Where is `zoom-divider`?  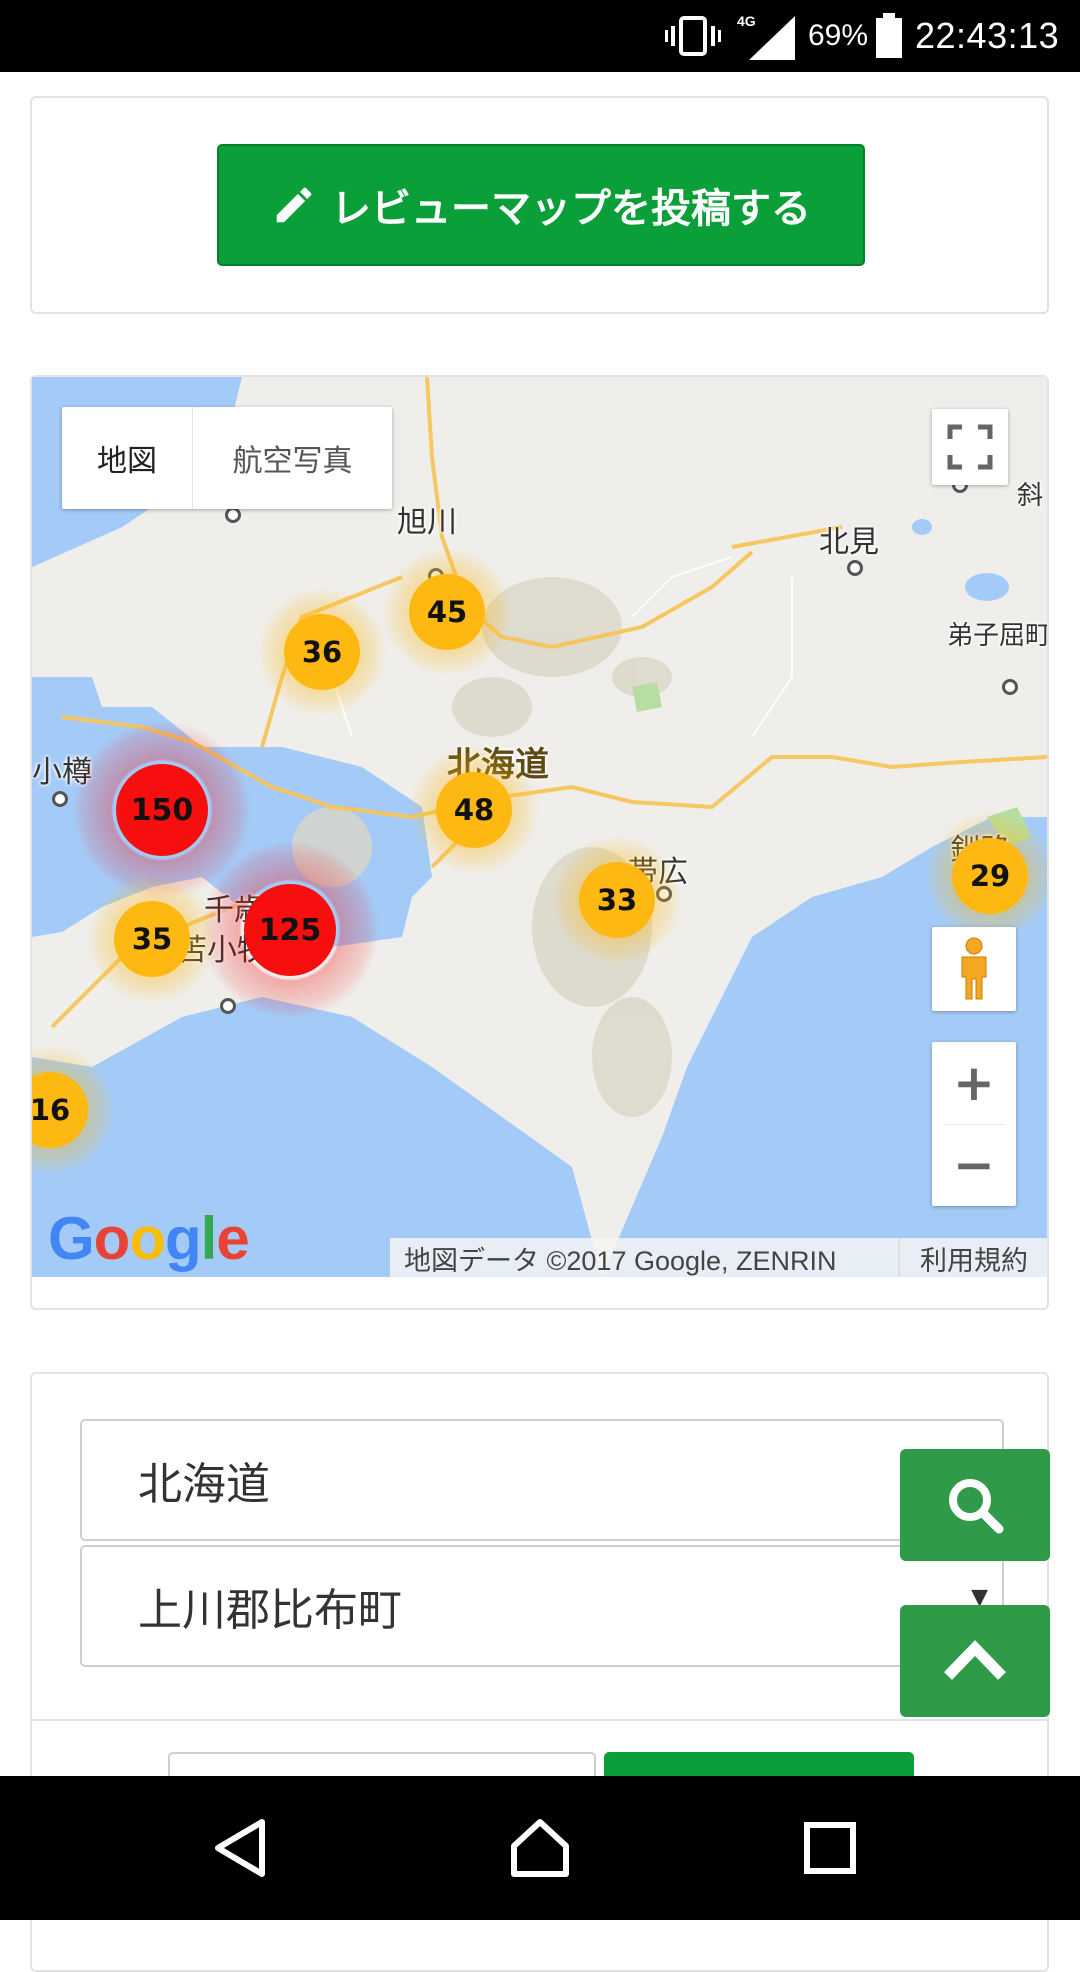
zoom-divider is located at coordinates (974, 1124).